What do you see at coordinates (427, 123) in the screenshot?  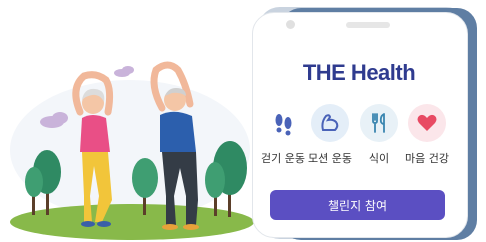 I see `heart-icon` at bounding box center [427, 123].